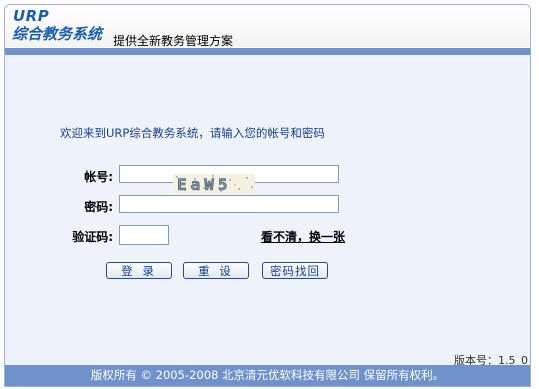  I want to click on logo-system-name: 综合教务系统, so click(57, 34).